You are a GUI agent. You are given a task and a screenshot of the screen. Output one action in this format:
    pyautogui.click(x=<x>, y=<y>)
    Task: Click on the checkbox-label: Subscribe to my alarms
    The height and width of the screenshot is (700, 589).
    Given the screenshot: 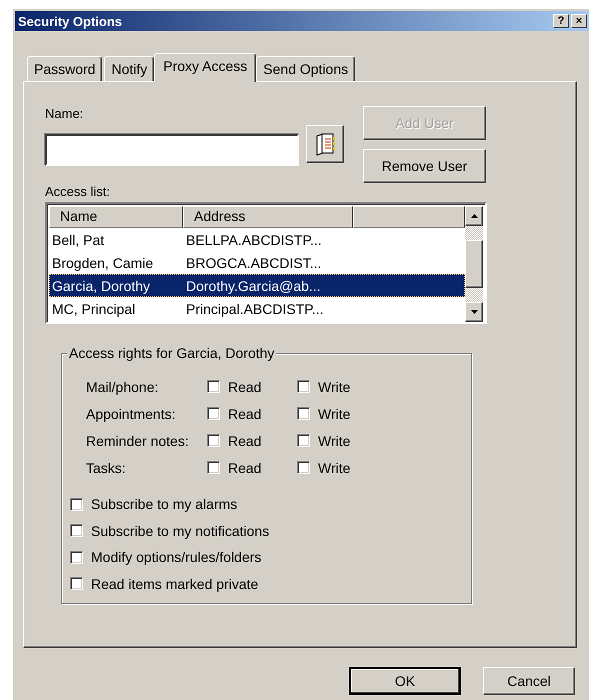 What is the action you would take?
    pyautogui.click(x=164, y=504)
    